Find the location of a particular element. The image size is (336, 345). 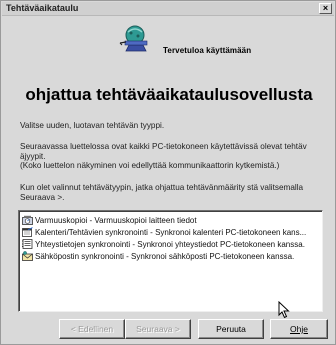

backup-icon is located at coordinates (27, 220).